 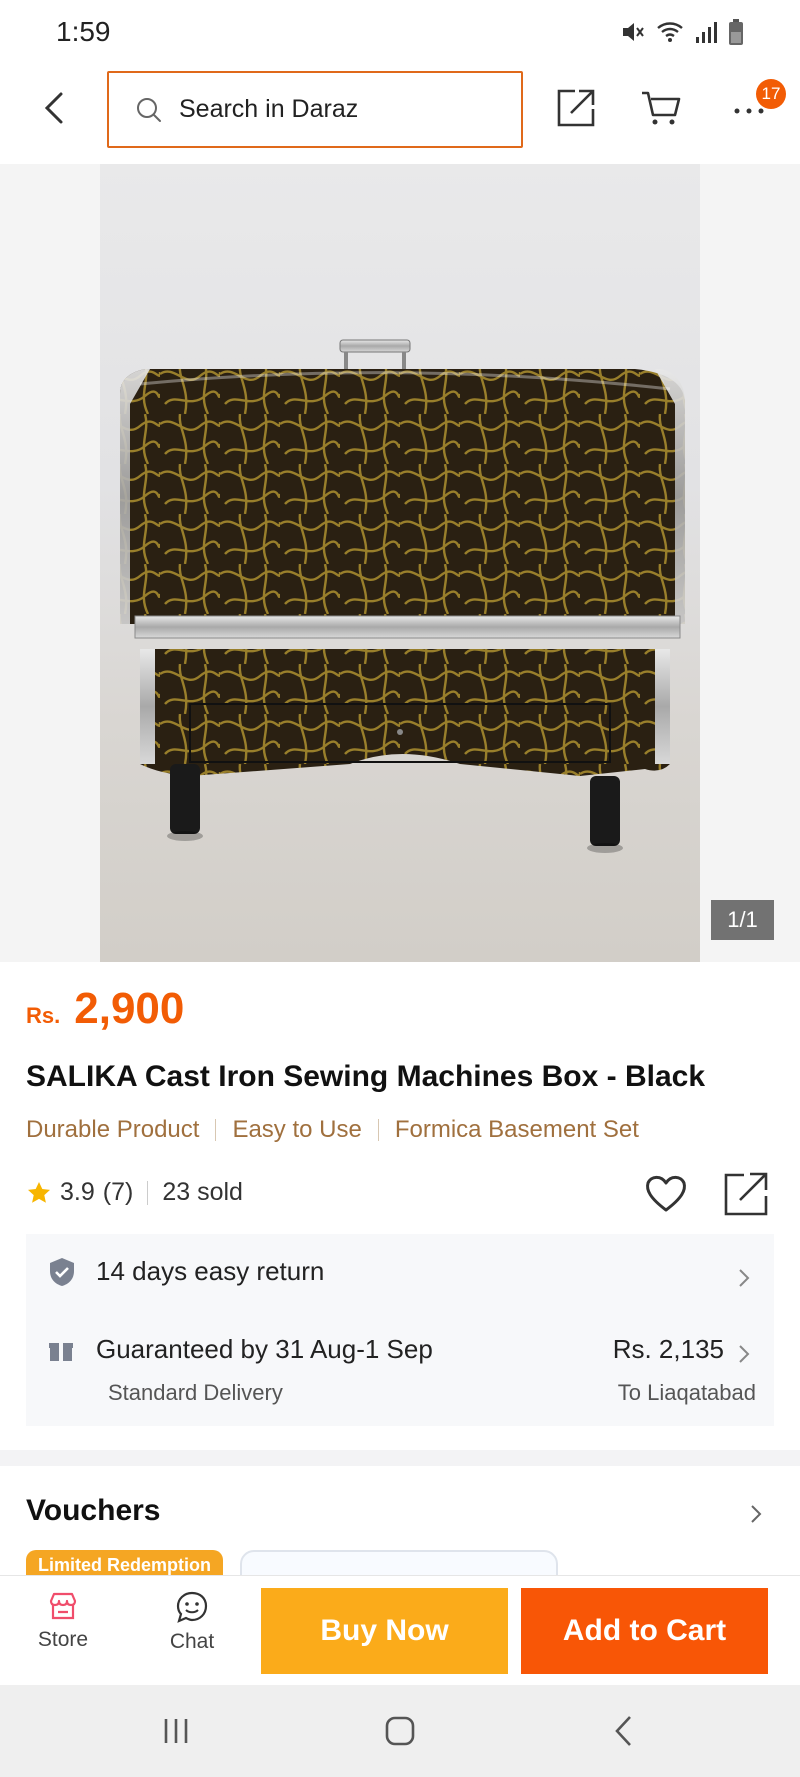 I want to click on product-tag: Formica Basement Set, so click(x=516, y=1129).